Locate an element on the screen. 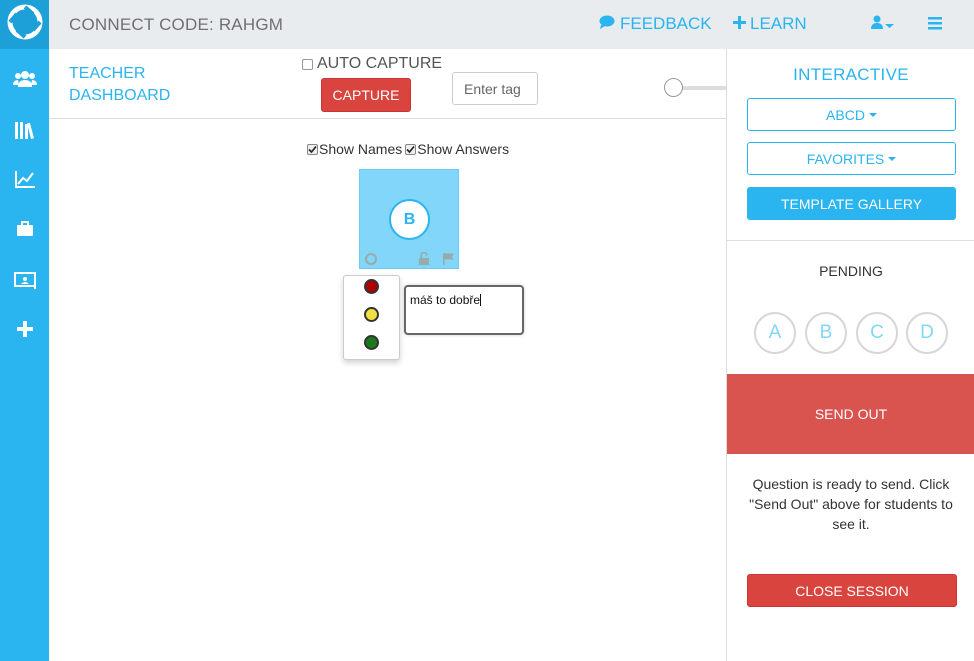 This screenshot has height=661, width=974. choice-a: A is located at coordinates (775, 333).